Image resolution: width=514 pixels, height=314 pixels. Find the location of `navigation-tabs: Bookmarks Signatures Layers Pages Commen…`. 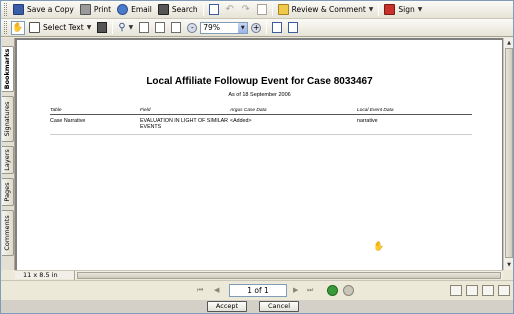

navigation-tabs: Bookmarks Signatures Layers Pages Commen… is located at coordinates (8, 154).